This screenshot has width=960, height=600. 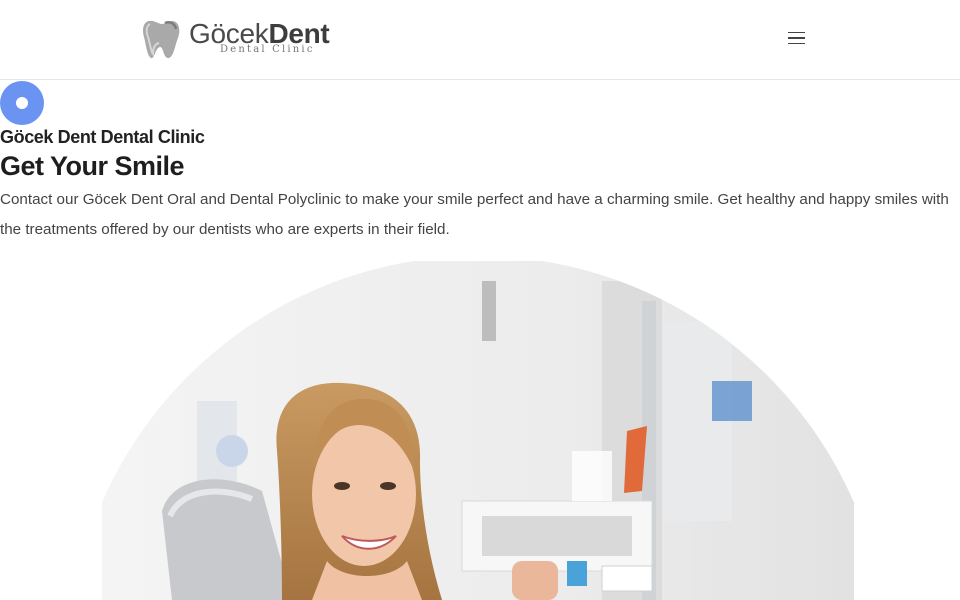 What do you see at coordinates (161, 39) in the screenshot?
I see `tooth-icon` at bounding box center [161, 39].